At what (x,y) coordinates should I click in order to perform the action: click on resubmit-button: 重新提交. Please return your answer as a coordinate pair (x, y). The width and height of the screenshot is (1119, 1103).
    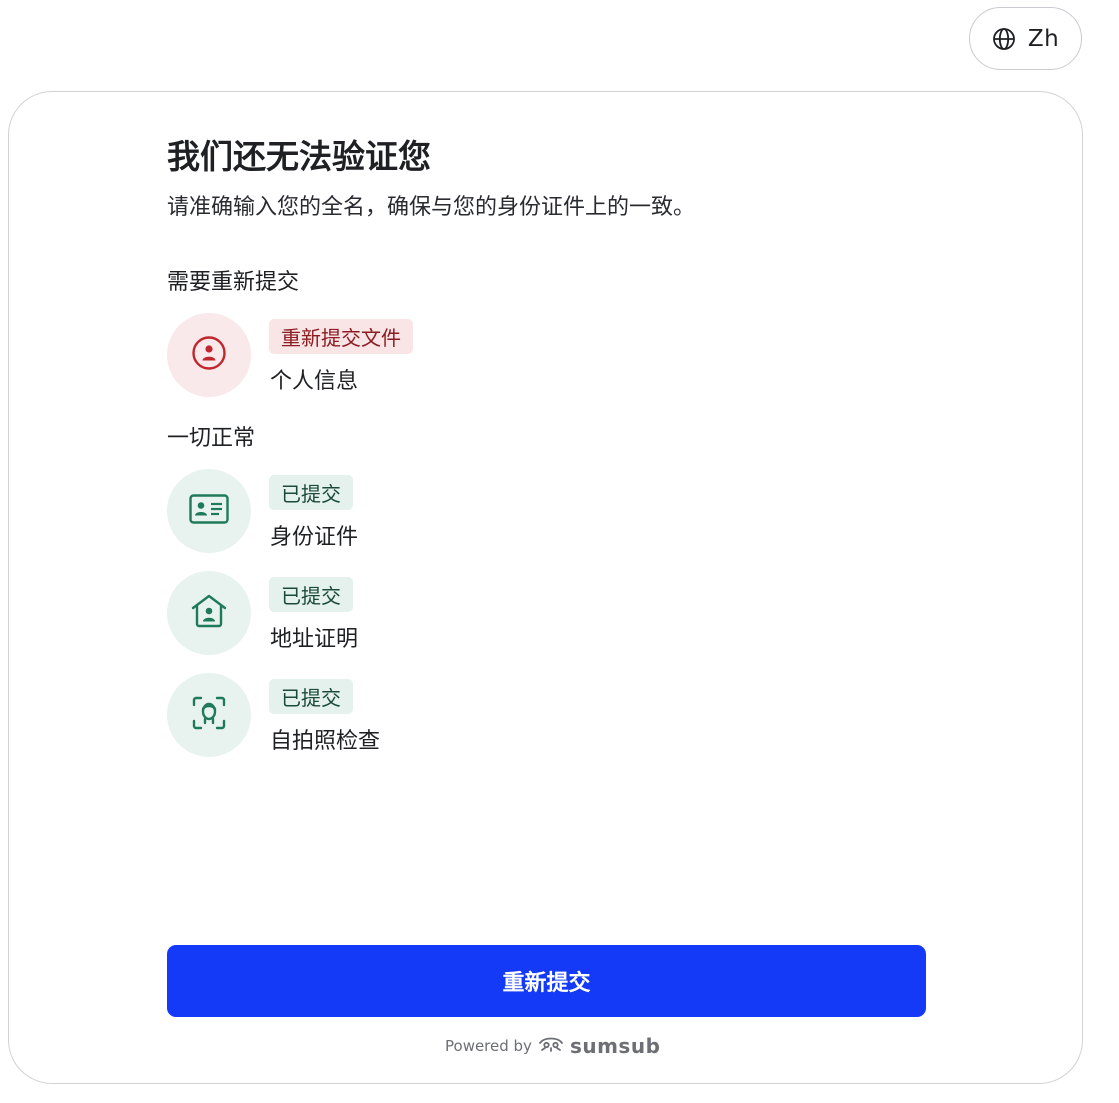
    Looking at the image, I should click on (546, 981).